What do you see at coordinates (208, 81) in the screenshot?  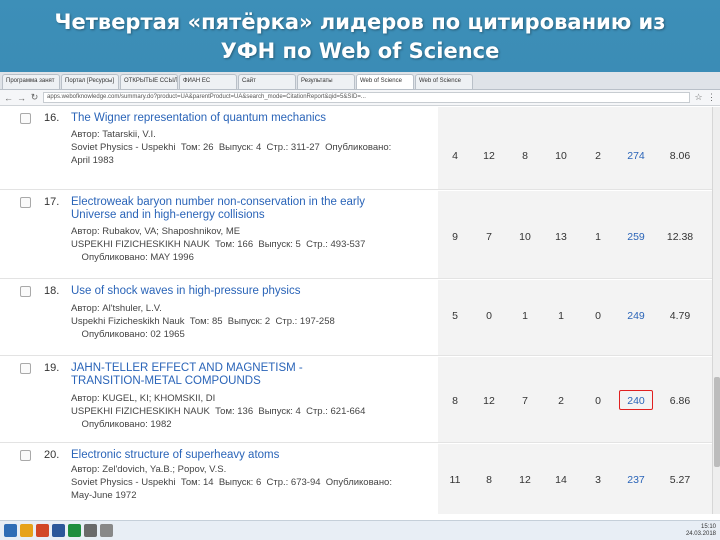 I see `browser-tab: ФИАН ЕС` at bounding box center [208, 81].